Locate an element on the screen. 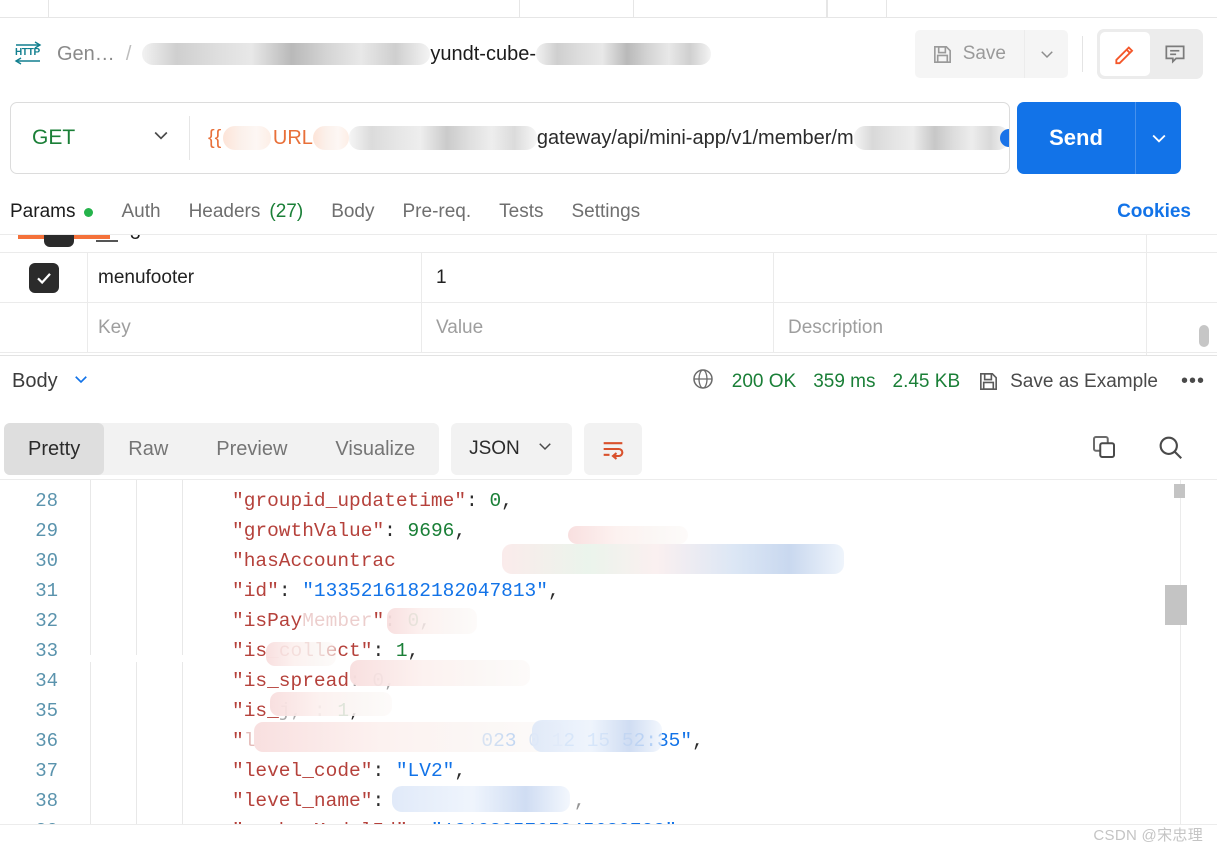  json-line: "level_code": "LV2", is located at coordinates (349, 771).